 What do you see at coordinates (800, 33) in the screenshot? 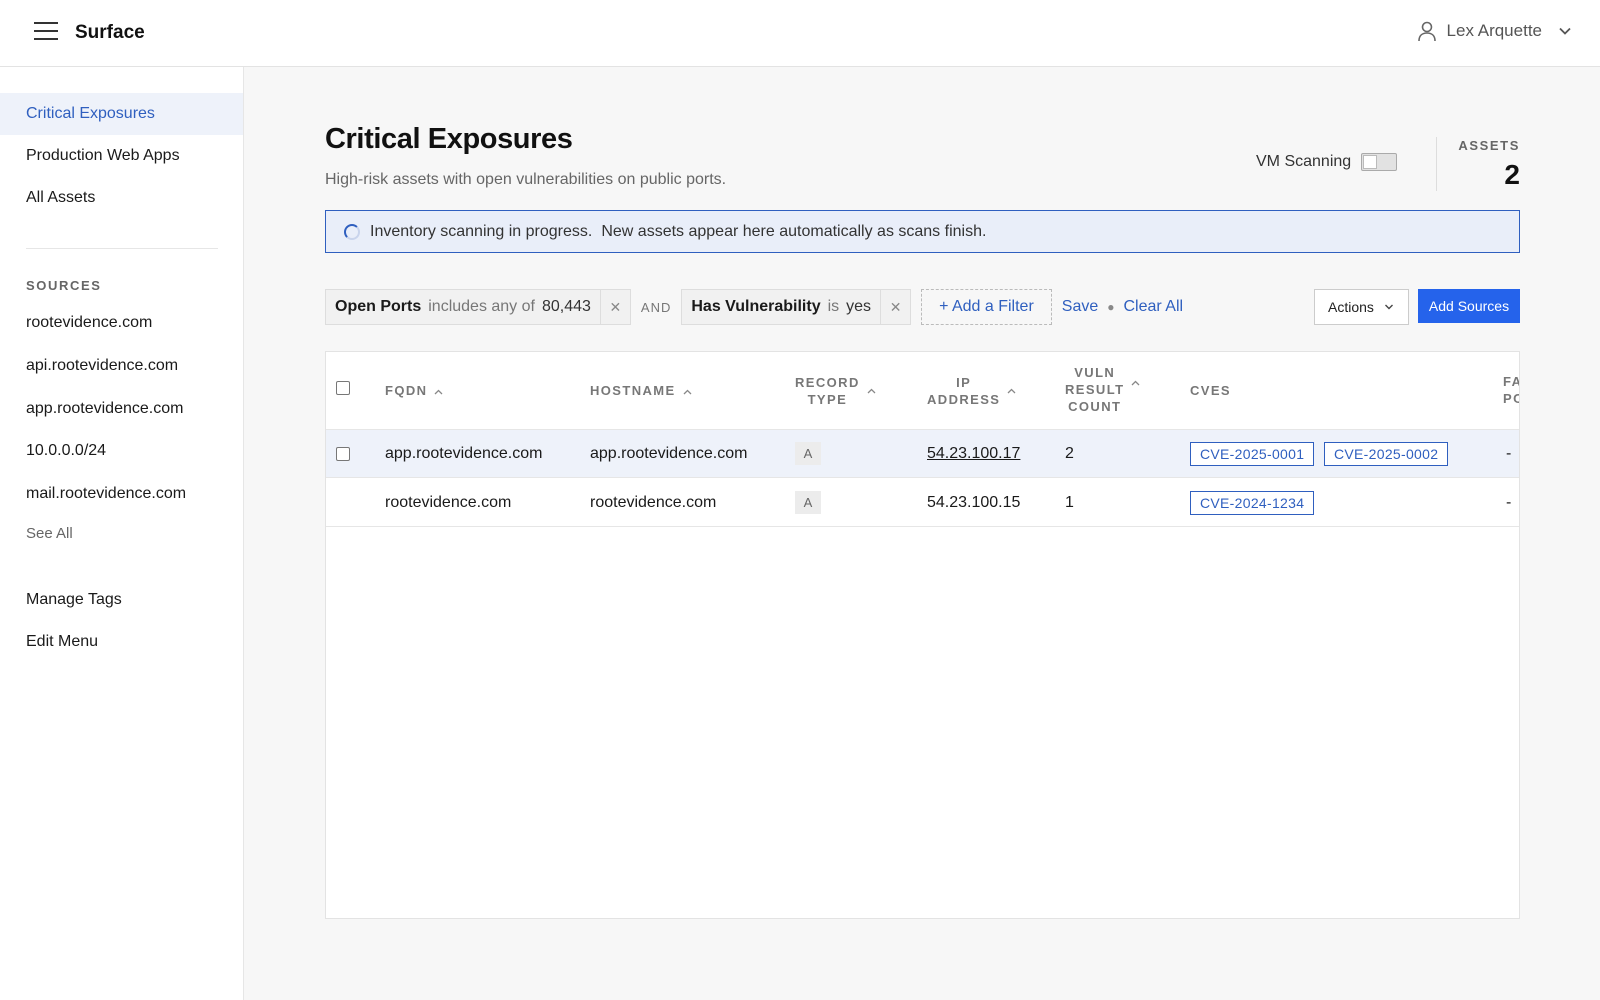
I see `top-bar: Surface Lex Arquette` at bounding box center [800, 33].